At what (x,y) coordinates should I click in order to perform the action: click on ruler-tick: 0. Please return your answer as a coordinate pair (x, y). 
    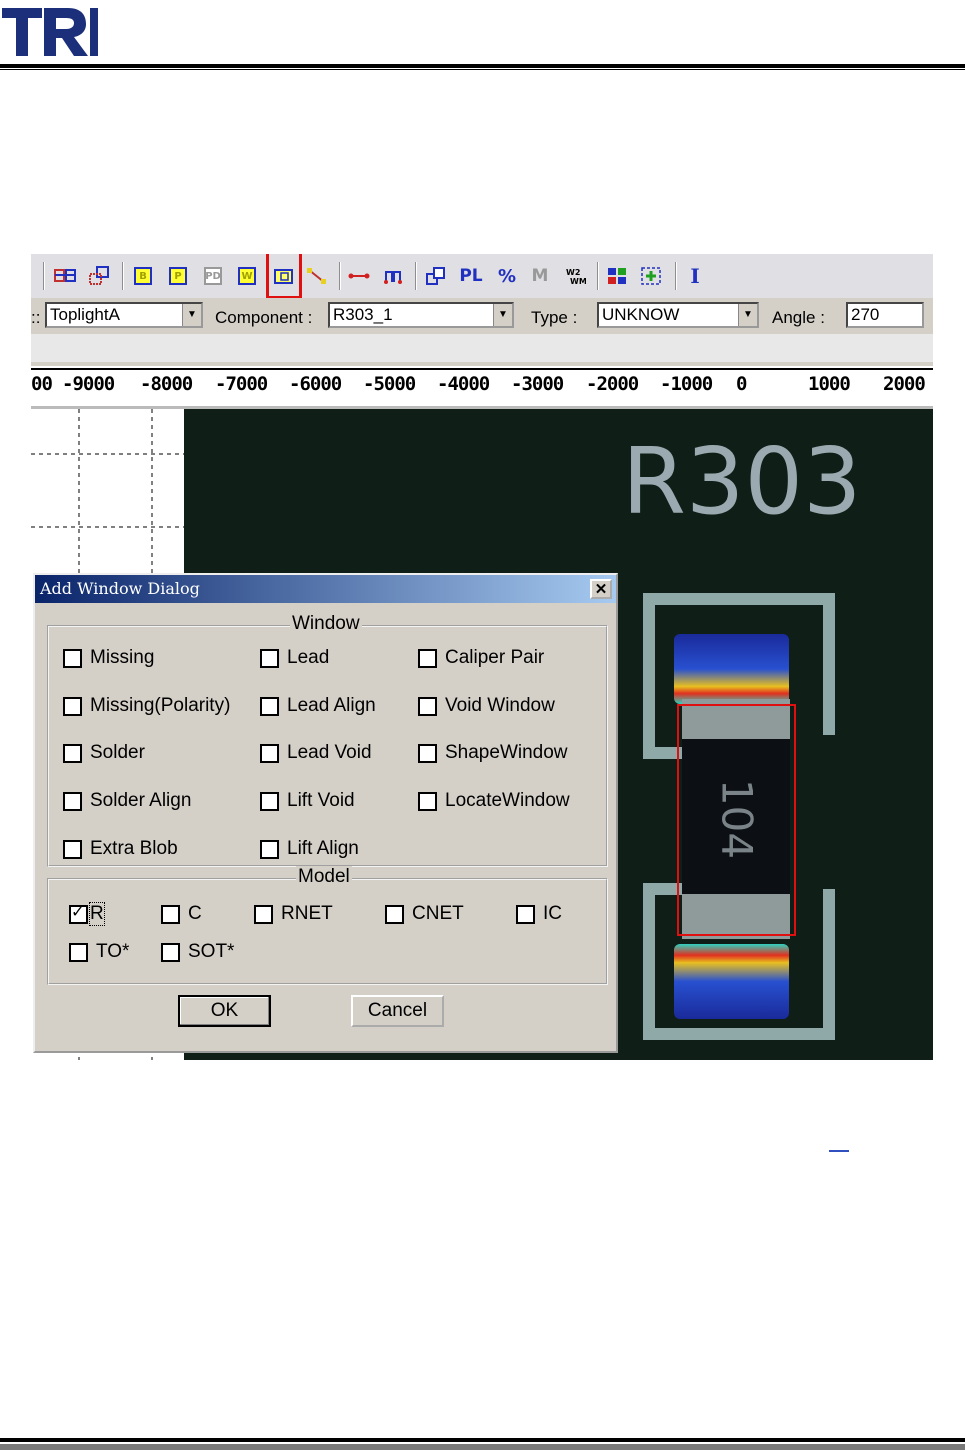
    Looking at the image, I should click on (741, 384).